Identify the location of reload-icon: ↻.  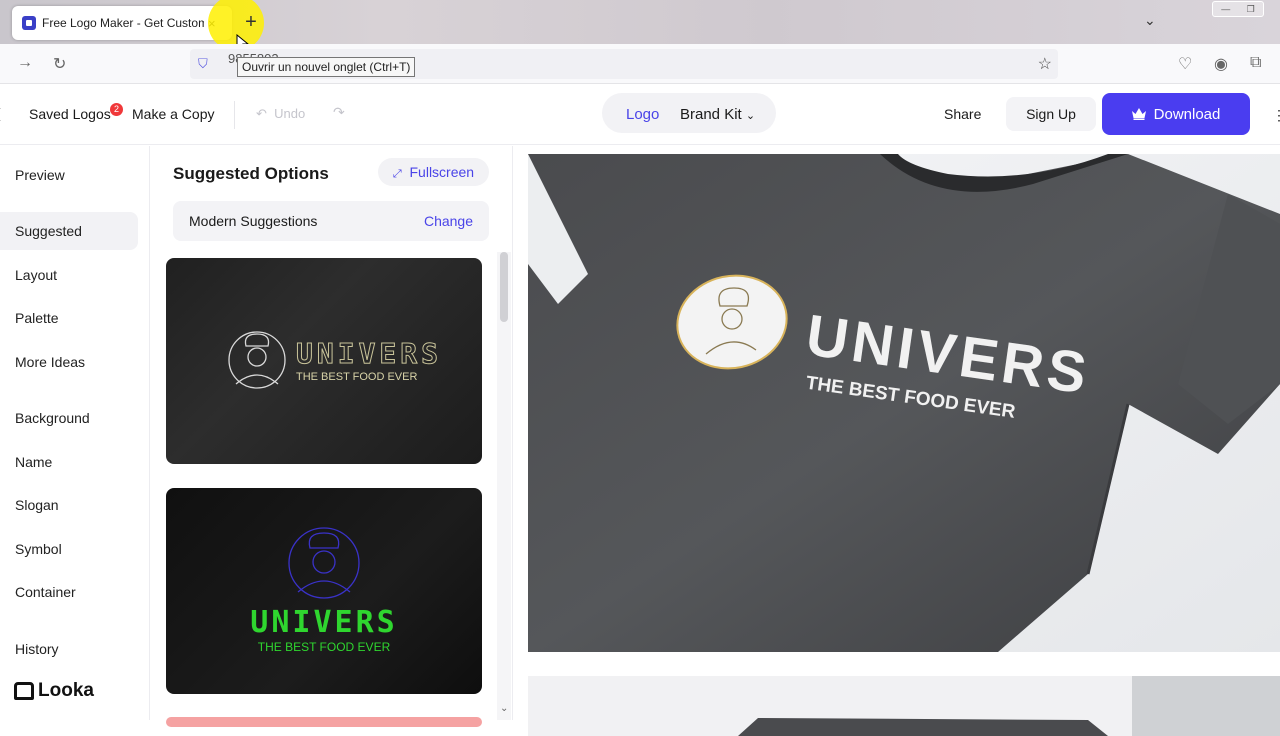
(59, 64).